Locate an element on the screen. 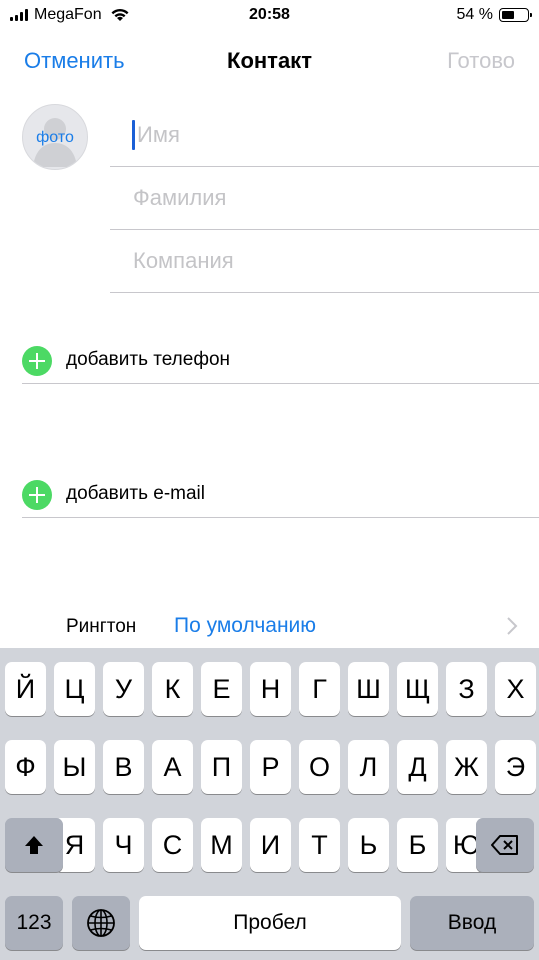  shift-icon is located at coordinates (34, 845).